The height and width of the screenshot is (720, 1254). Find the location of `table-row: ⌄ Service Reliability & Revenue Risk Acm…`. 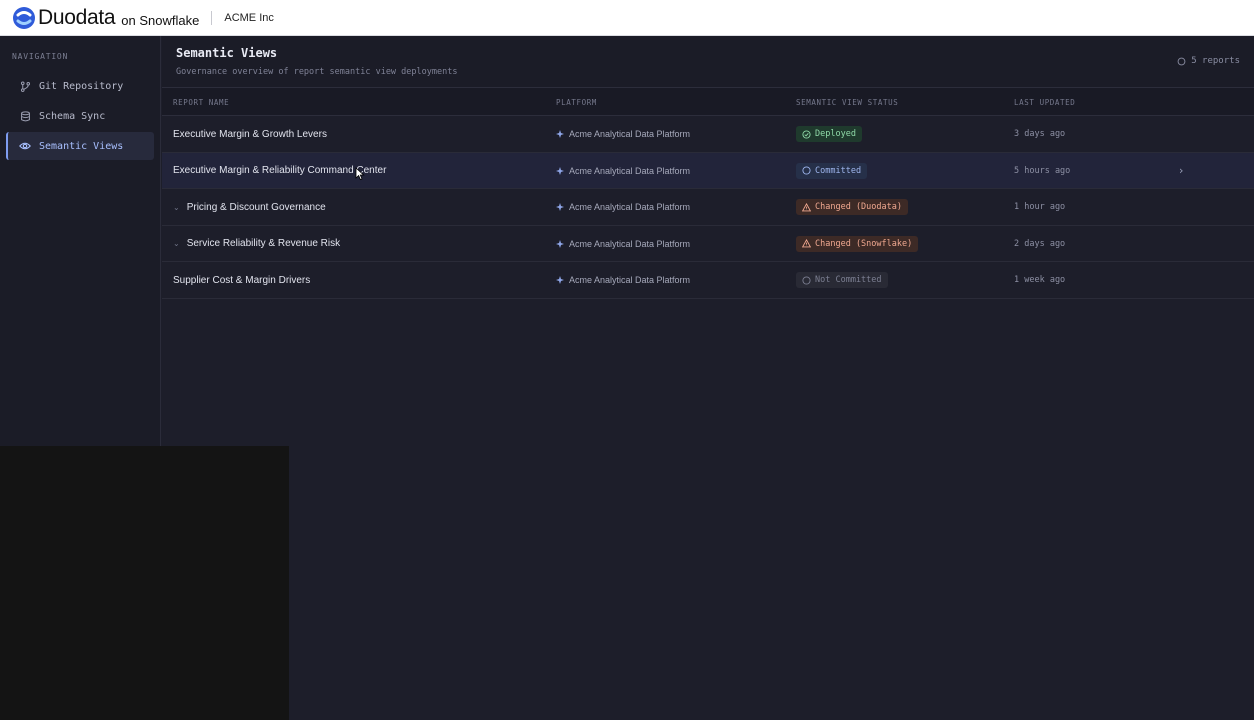

table-row: ⌄ Service Reliability & Revenue Risk Acm… is located at coordinates (708, 244).